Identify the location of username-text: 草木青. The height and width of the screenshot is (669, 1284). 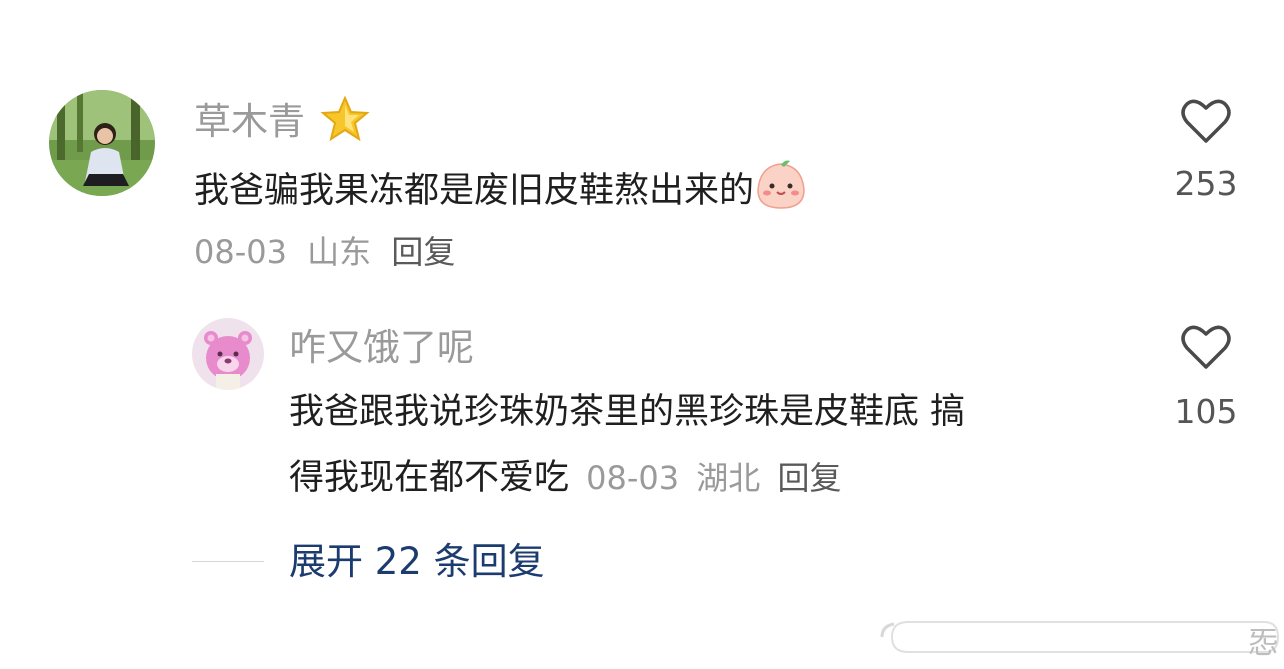
(249, 121).